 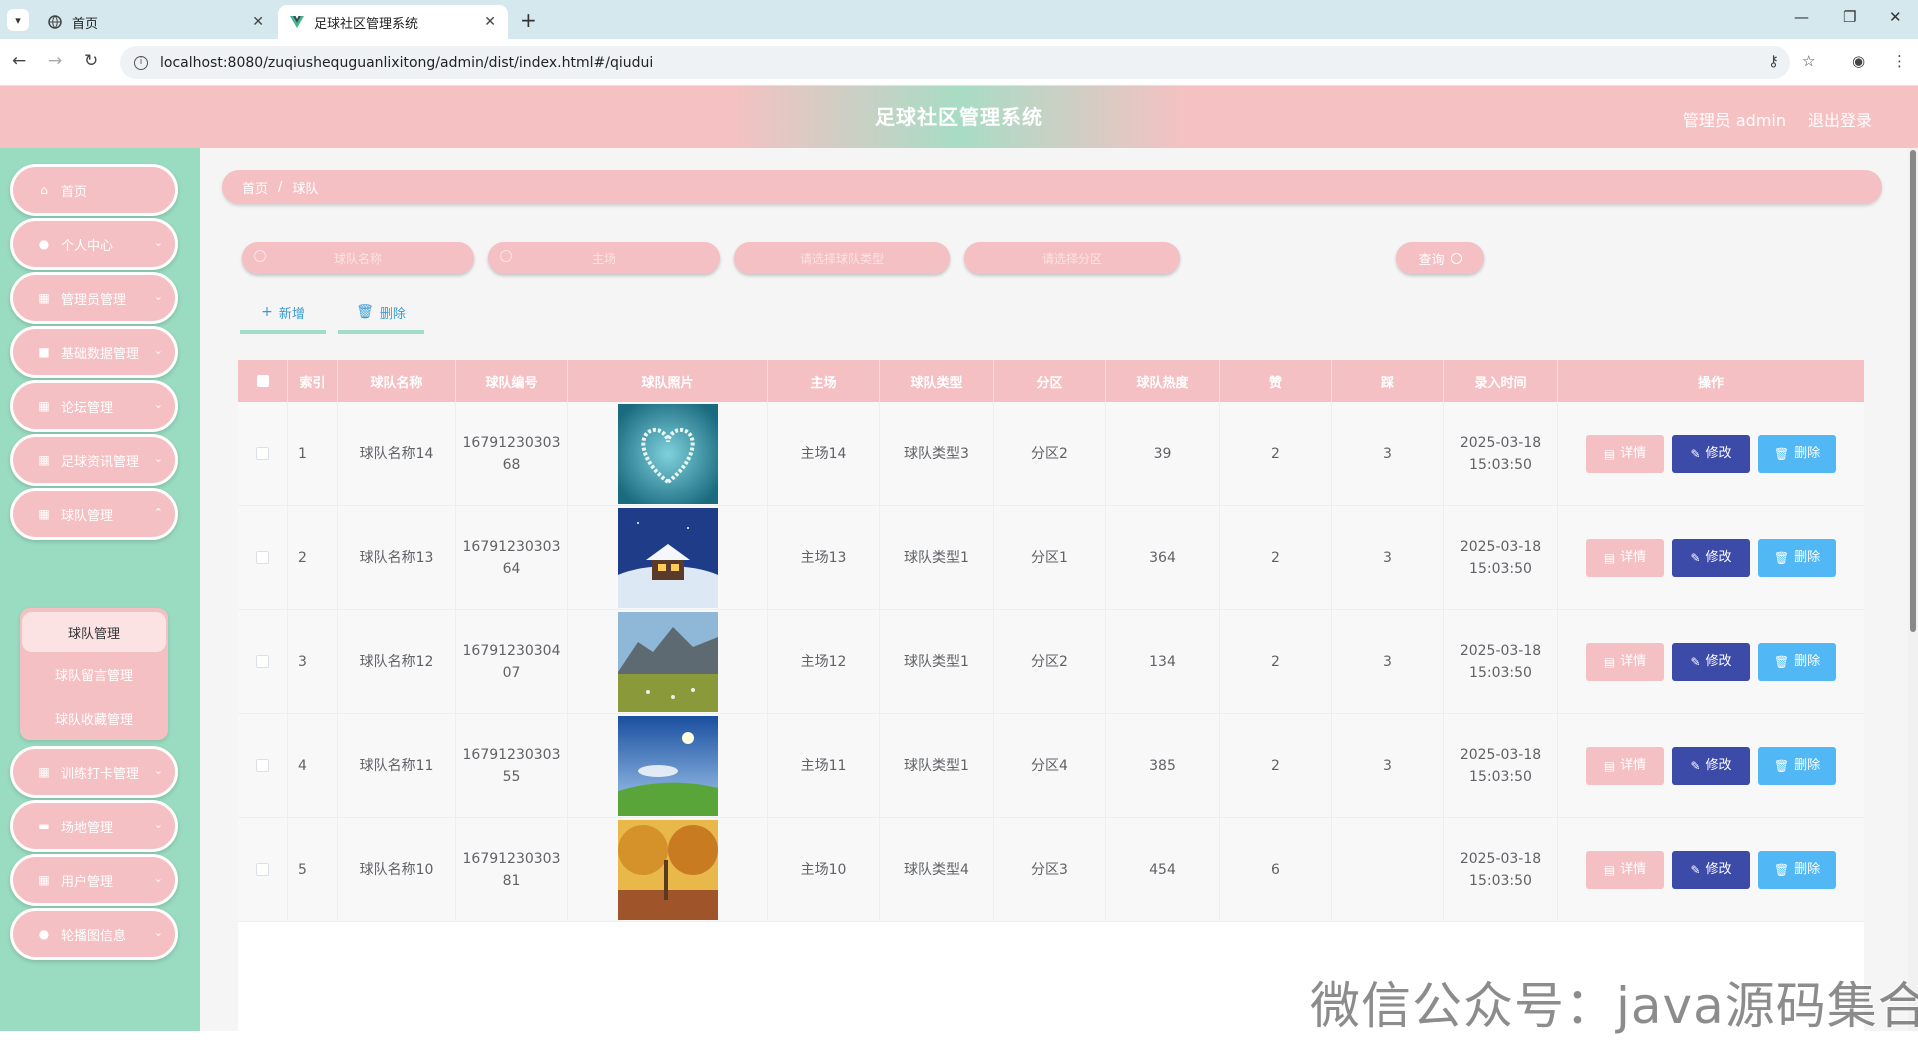 I want to click on table-cell: 39, so click(x=1163, y=453).